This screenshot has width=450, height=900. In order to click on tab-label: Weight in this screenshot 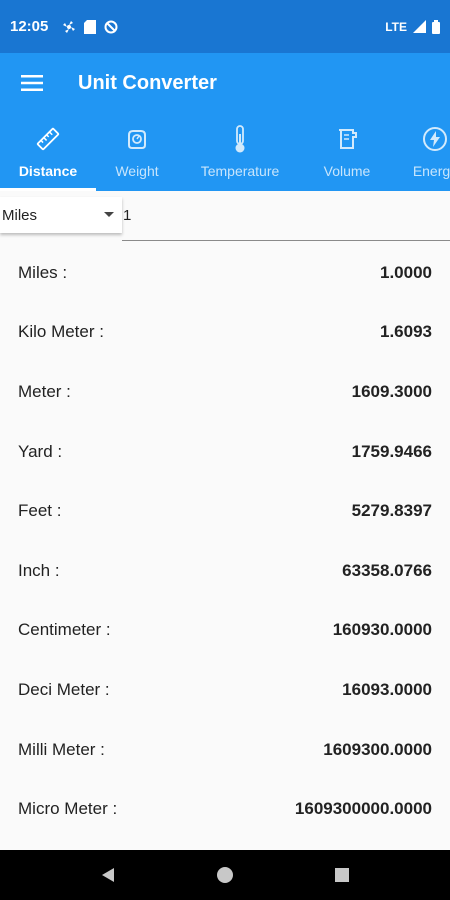, I will do `click(137, 171)`.